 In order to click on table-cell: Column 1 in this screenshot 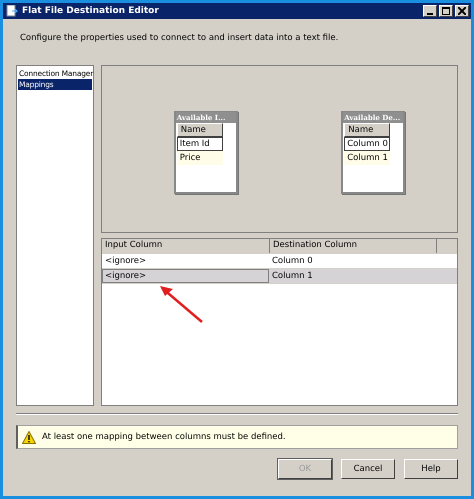, I will do `click(363, 276)`.